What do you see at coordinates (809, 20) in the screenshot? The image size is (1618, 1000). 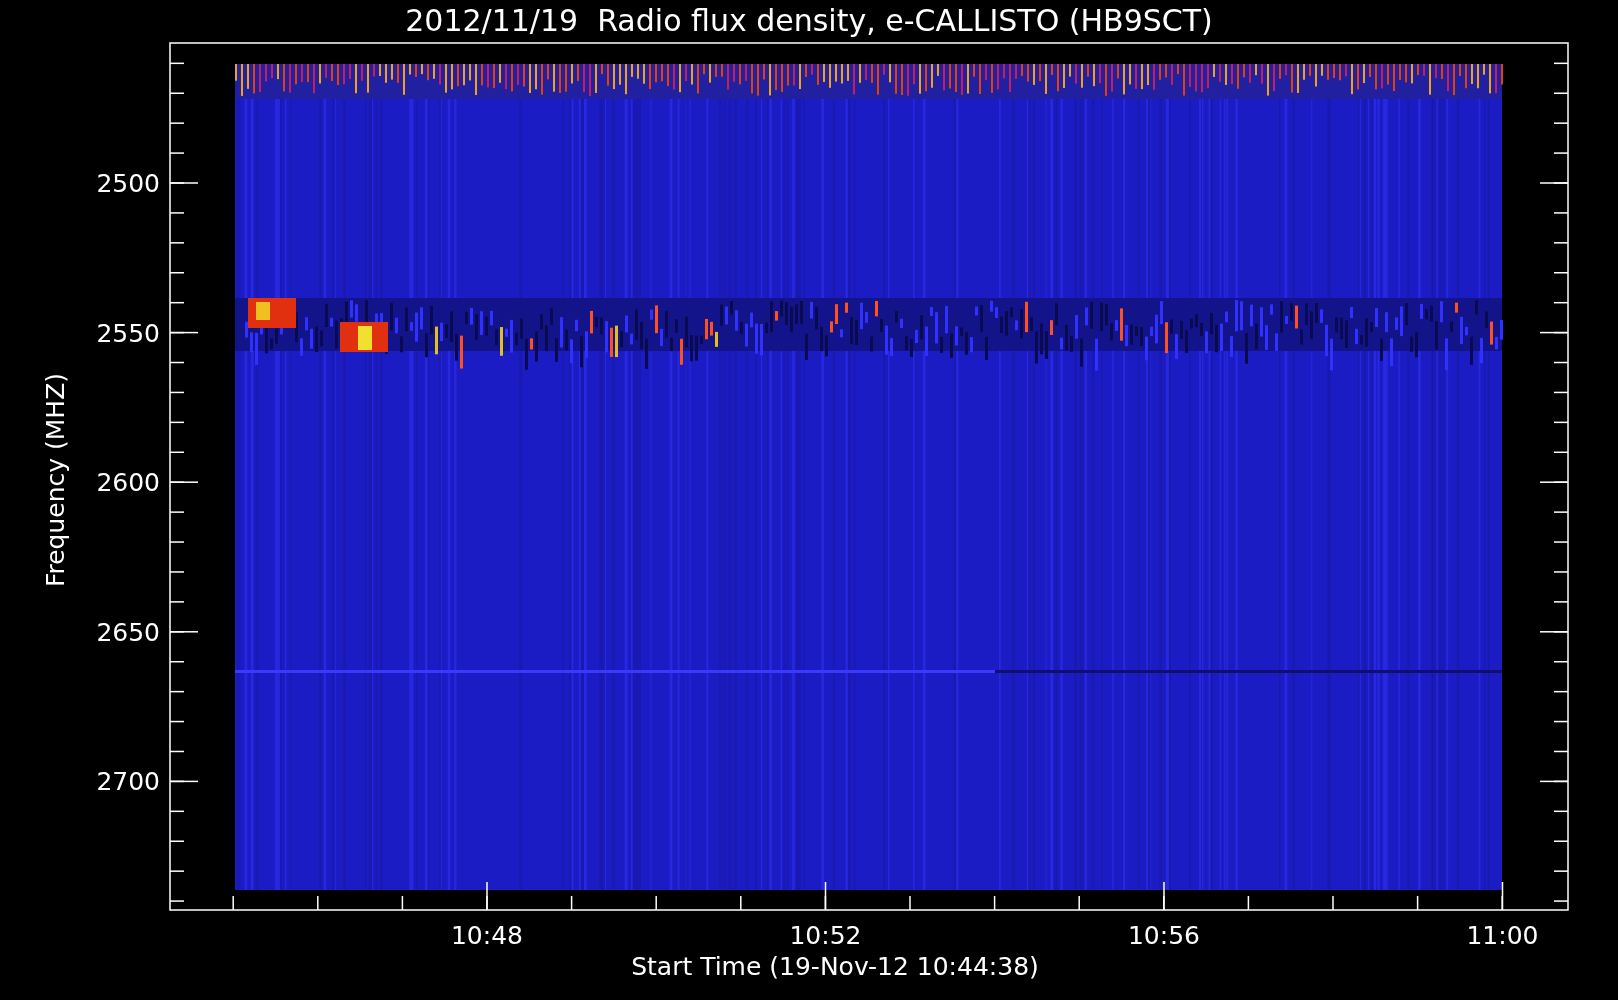 I see `chart-title: 2012/11/19 Radio flux density, e-CALLISTO (HB9SCT)` at bounding box center [809, 20].